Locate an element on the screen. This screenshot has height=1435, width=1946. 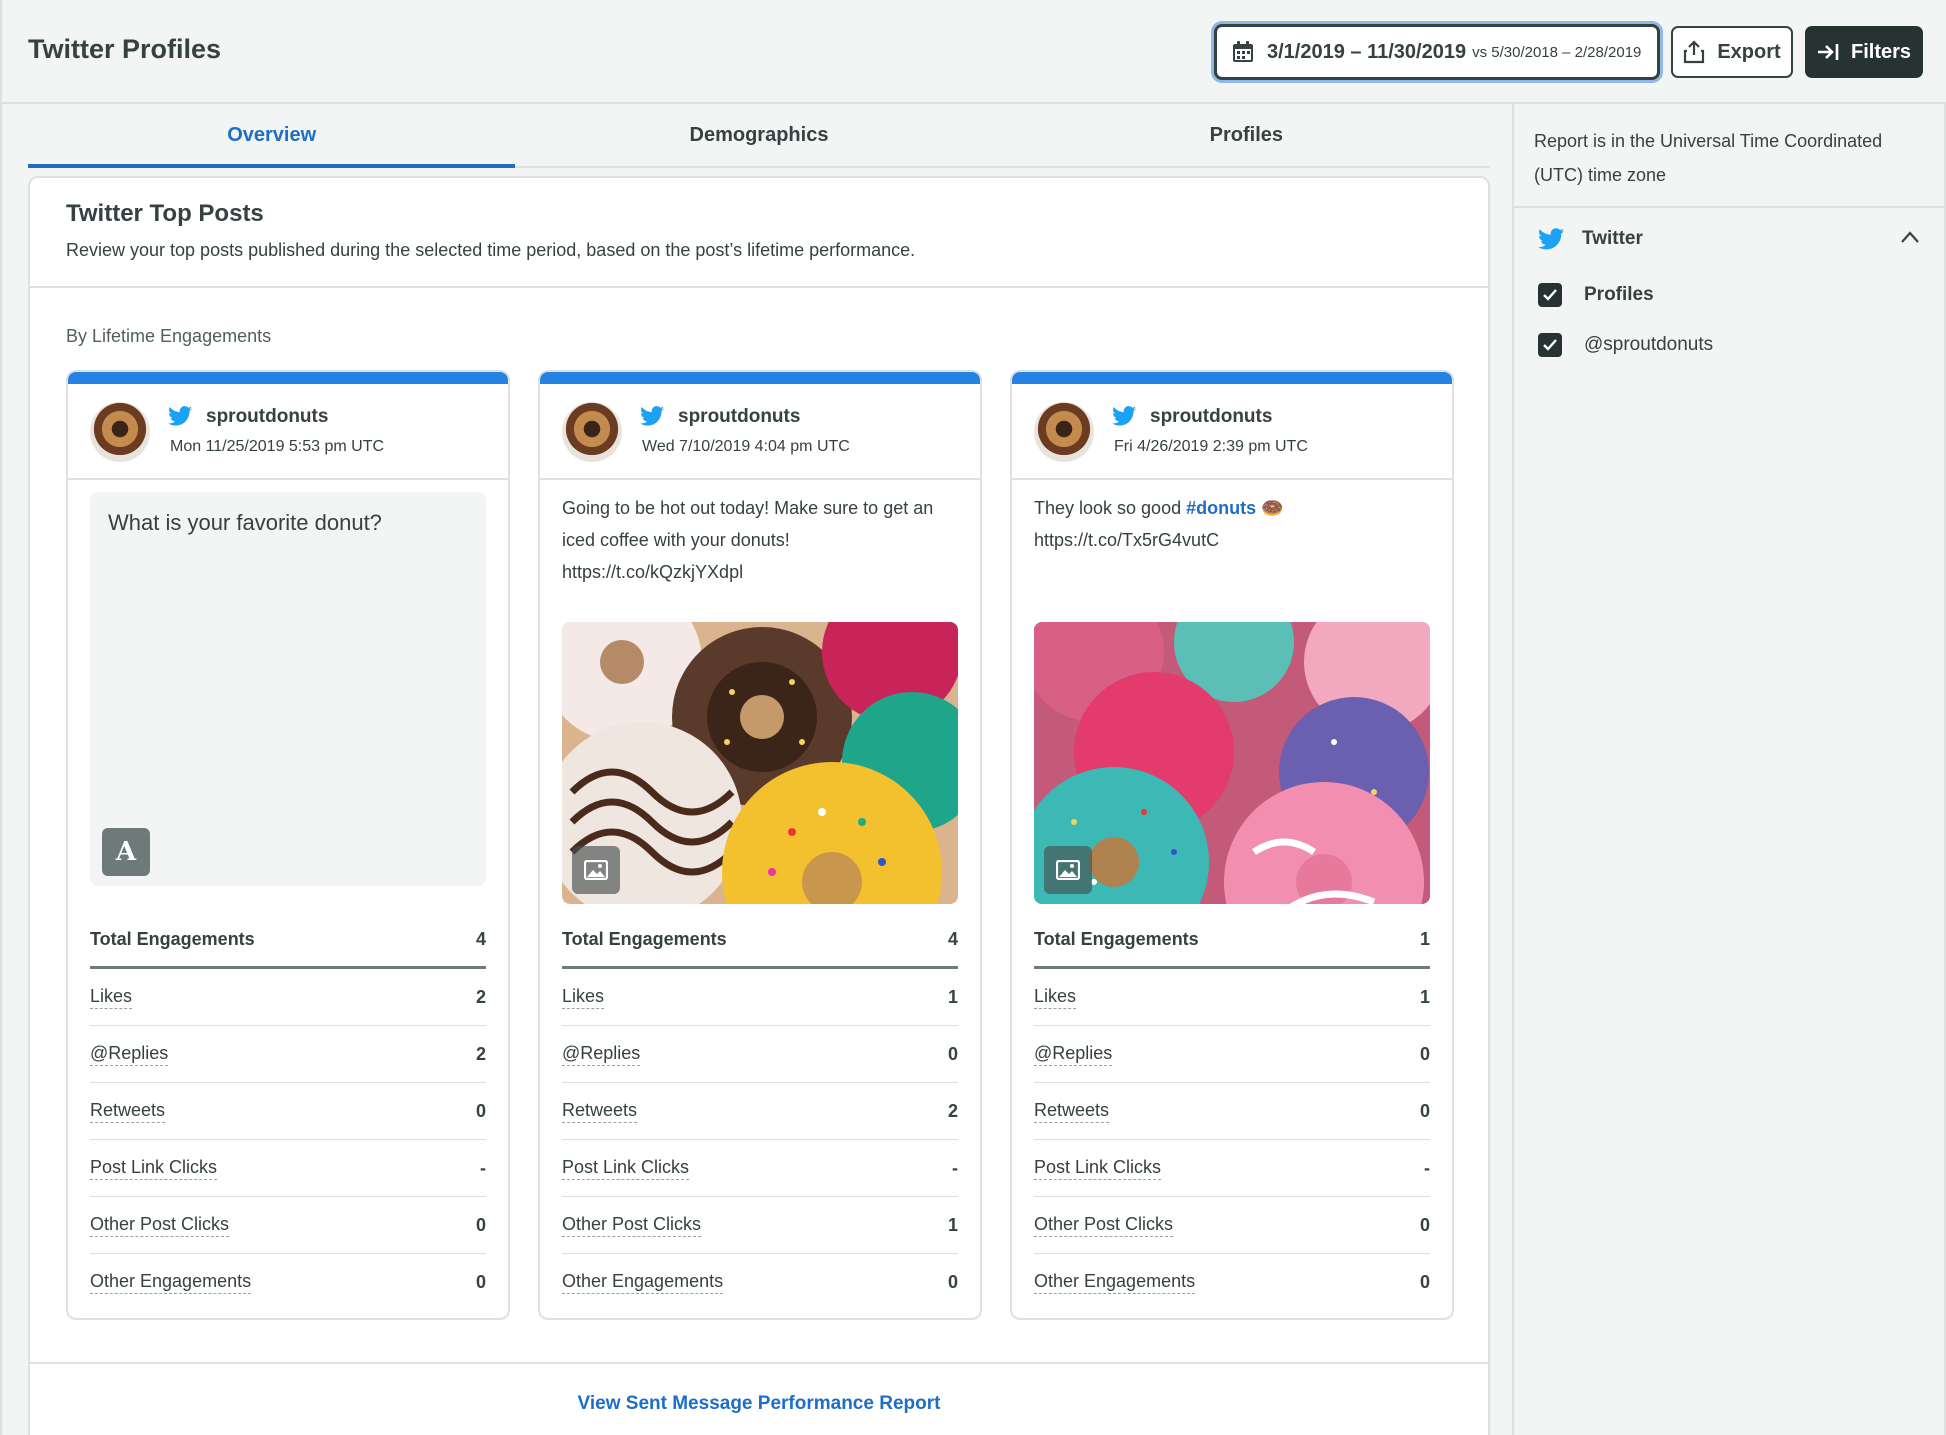
tab-bar: Overview Demographics Profiles is located at coordinates (759, 136).